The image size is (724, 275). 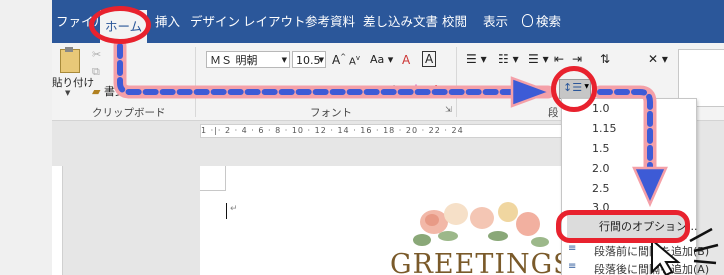 What do you see at coordinates (532, 92) in the screenshot?
I see `arrow-right-icon` at bounding box center [532, 92].